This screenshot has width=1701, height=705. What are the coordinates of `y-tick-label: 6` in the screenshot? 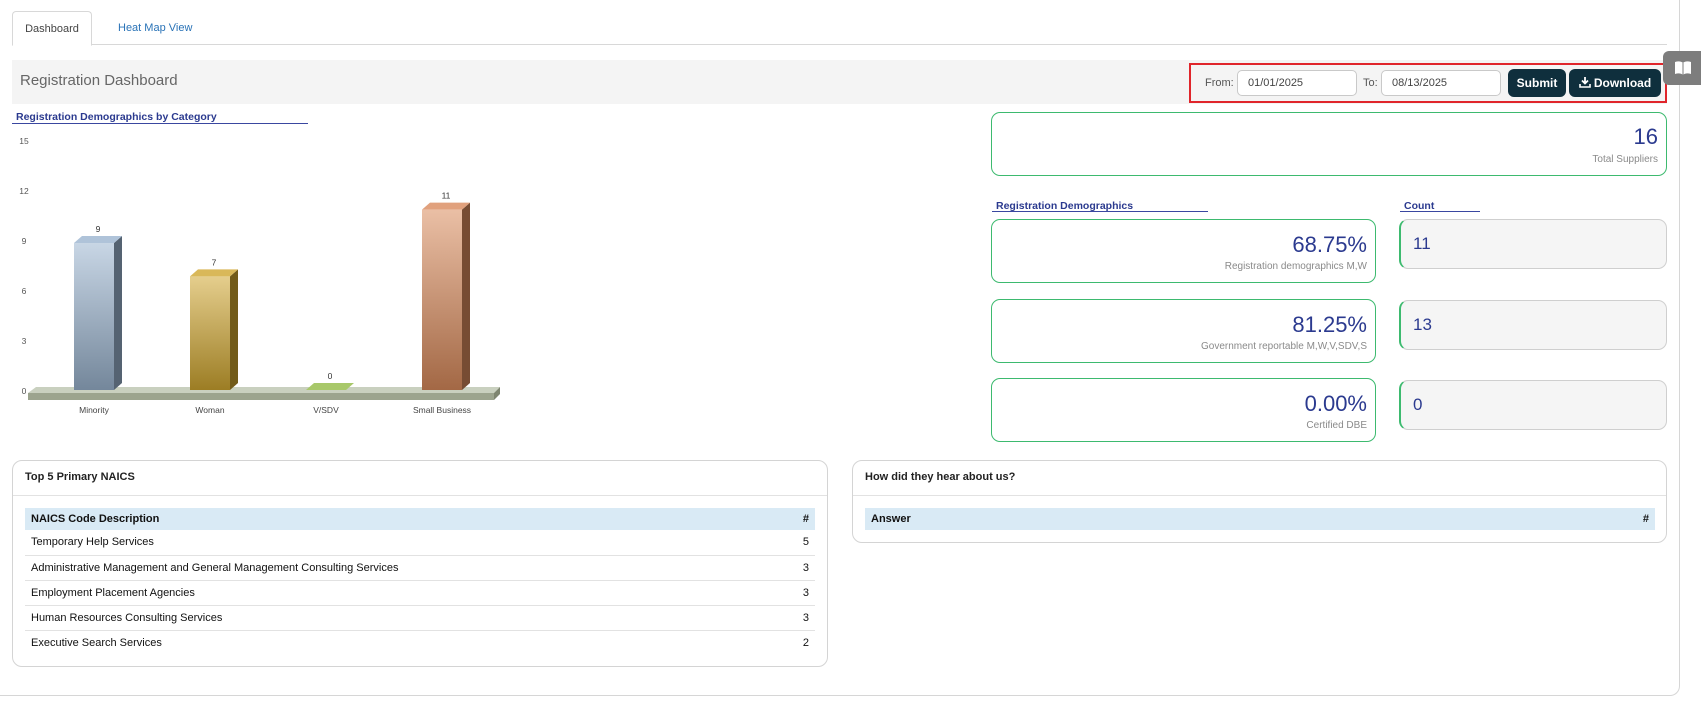 It's located at (24, 291).